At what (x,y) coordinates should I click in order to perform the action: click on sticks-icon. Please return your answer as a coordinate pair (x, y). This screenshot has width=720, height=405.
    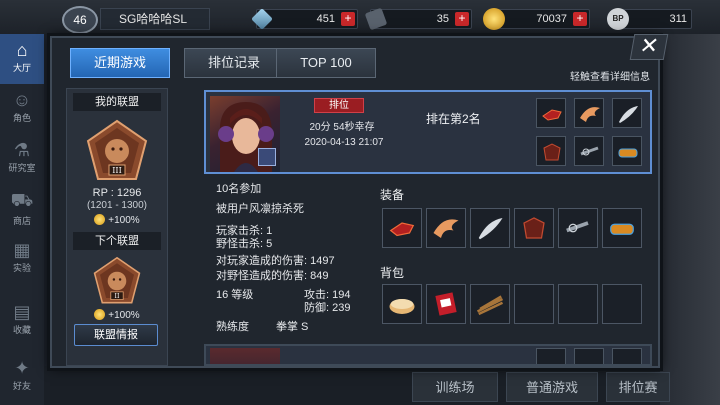
    Looking at the image, I should click on (490, 305).